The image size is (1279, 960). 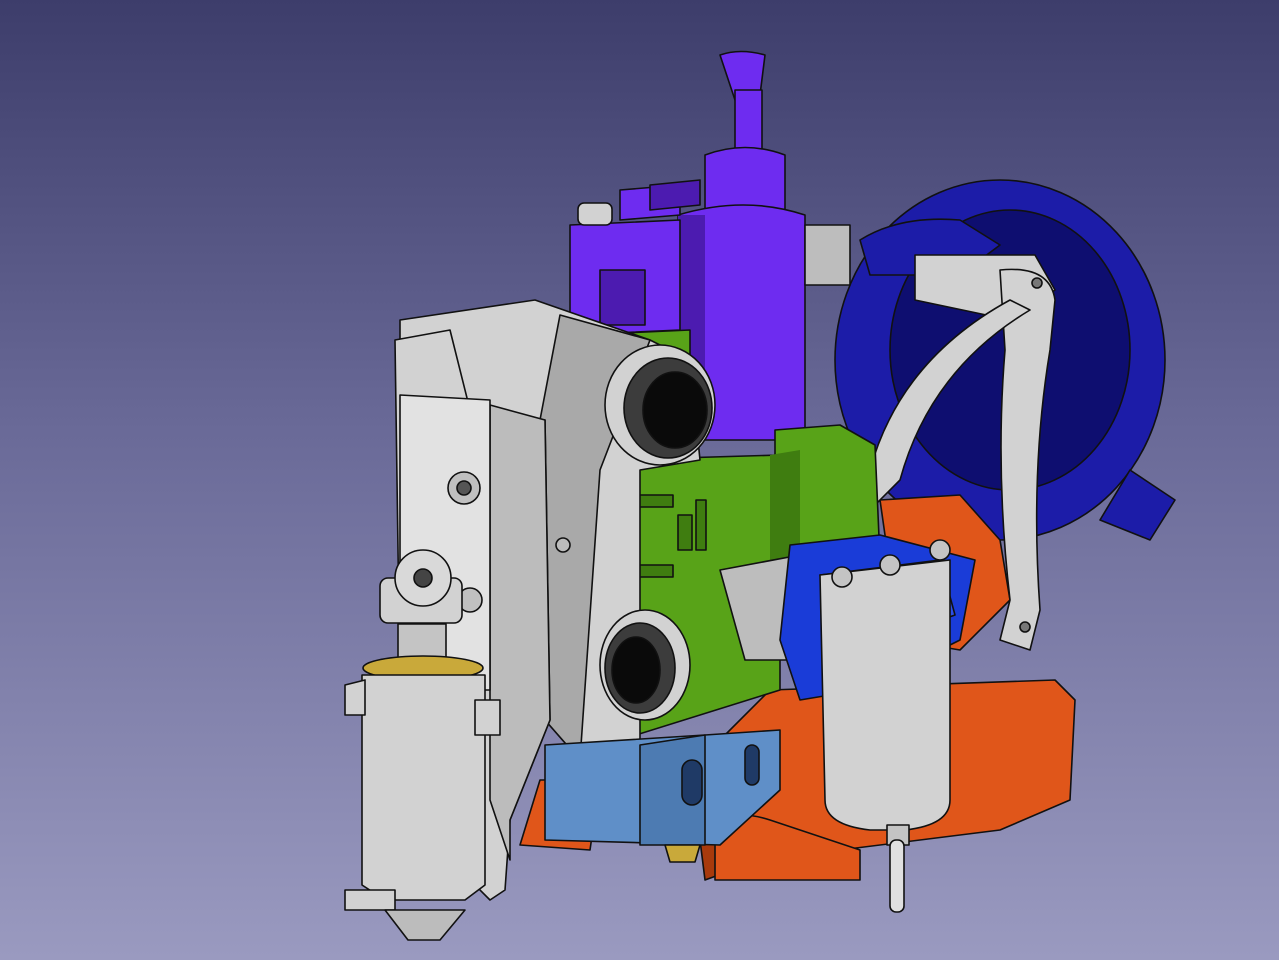 I want to click on linear-bearing-bottom, so click(x=645, y=665).